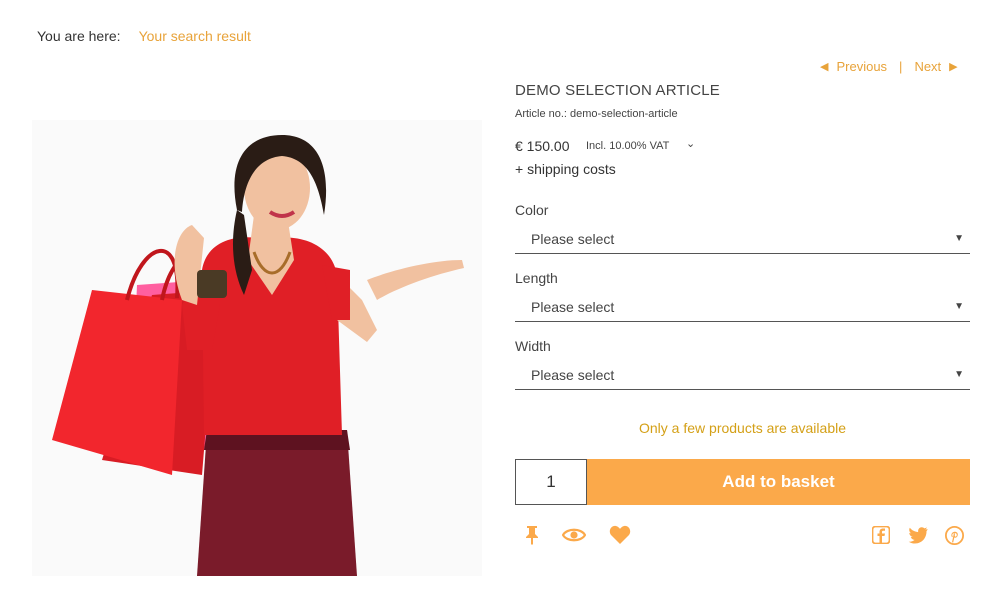  Describe the element at coordinates (778, 482) in the screenshot. I see `add-to-basket-button: Add to basket` at that location.